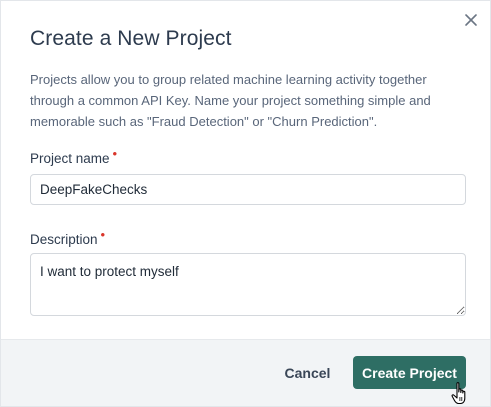  I want to click on description-textarea: I want to protect myself, so click(248, 284).